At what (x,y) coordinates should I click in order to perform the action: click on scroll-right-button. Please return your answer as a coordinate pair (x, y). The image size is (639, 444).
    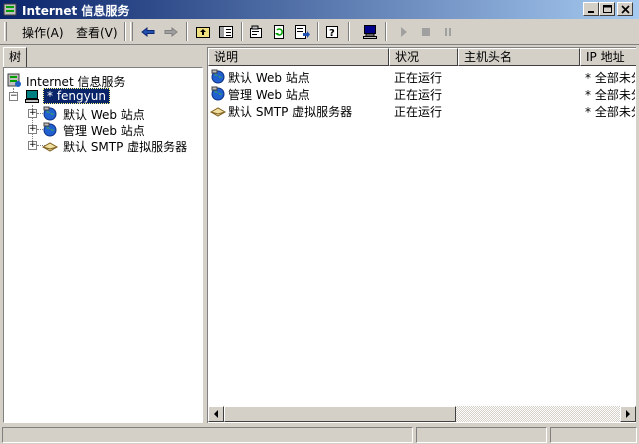
    Looking at the image, I should click on (628, 414).